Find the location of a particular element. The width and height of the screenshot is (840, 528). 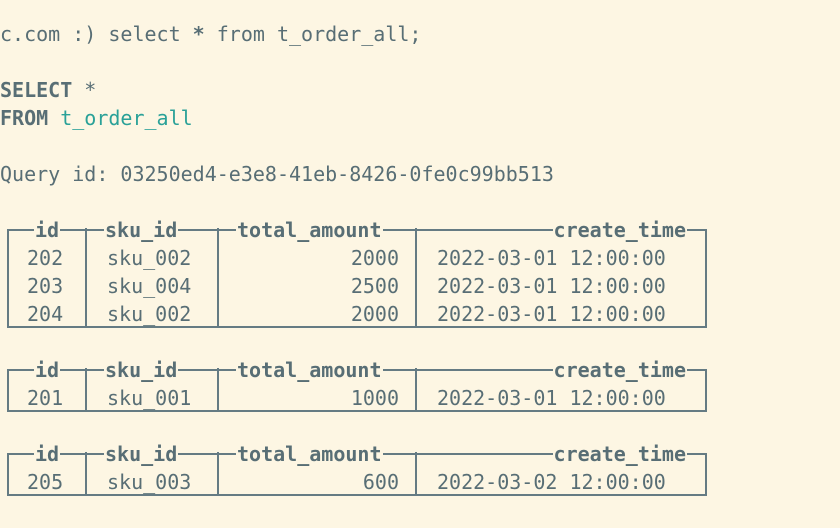

table-cell-id: 202 is located at coordinates (45, 258).